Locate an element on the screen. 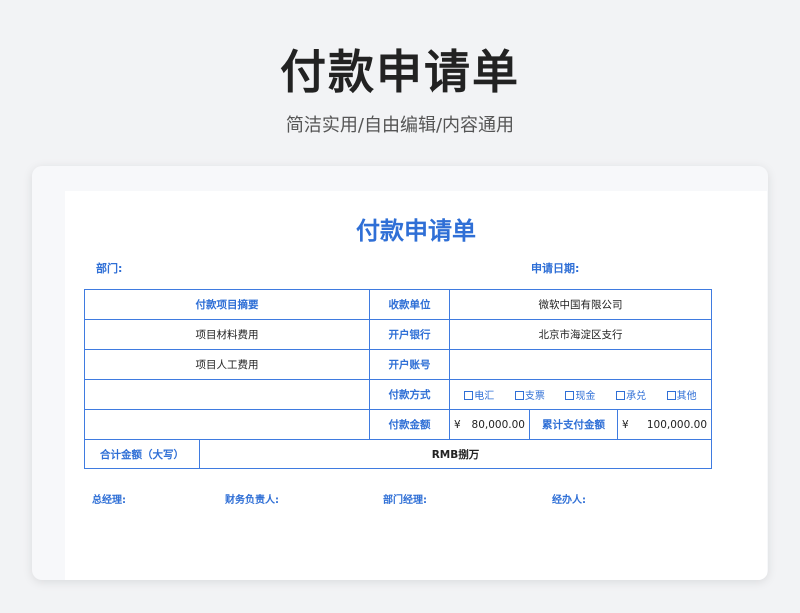  total-value: RMB捌万 is located at coordinates (455, 454).